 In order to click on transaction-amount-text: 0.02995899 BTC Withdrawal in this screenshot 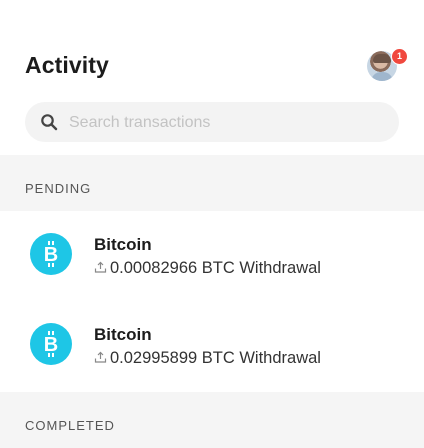, I will do `click(215, 358)`.